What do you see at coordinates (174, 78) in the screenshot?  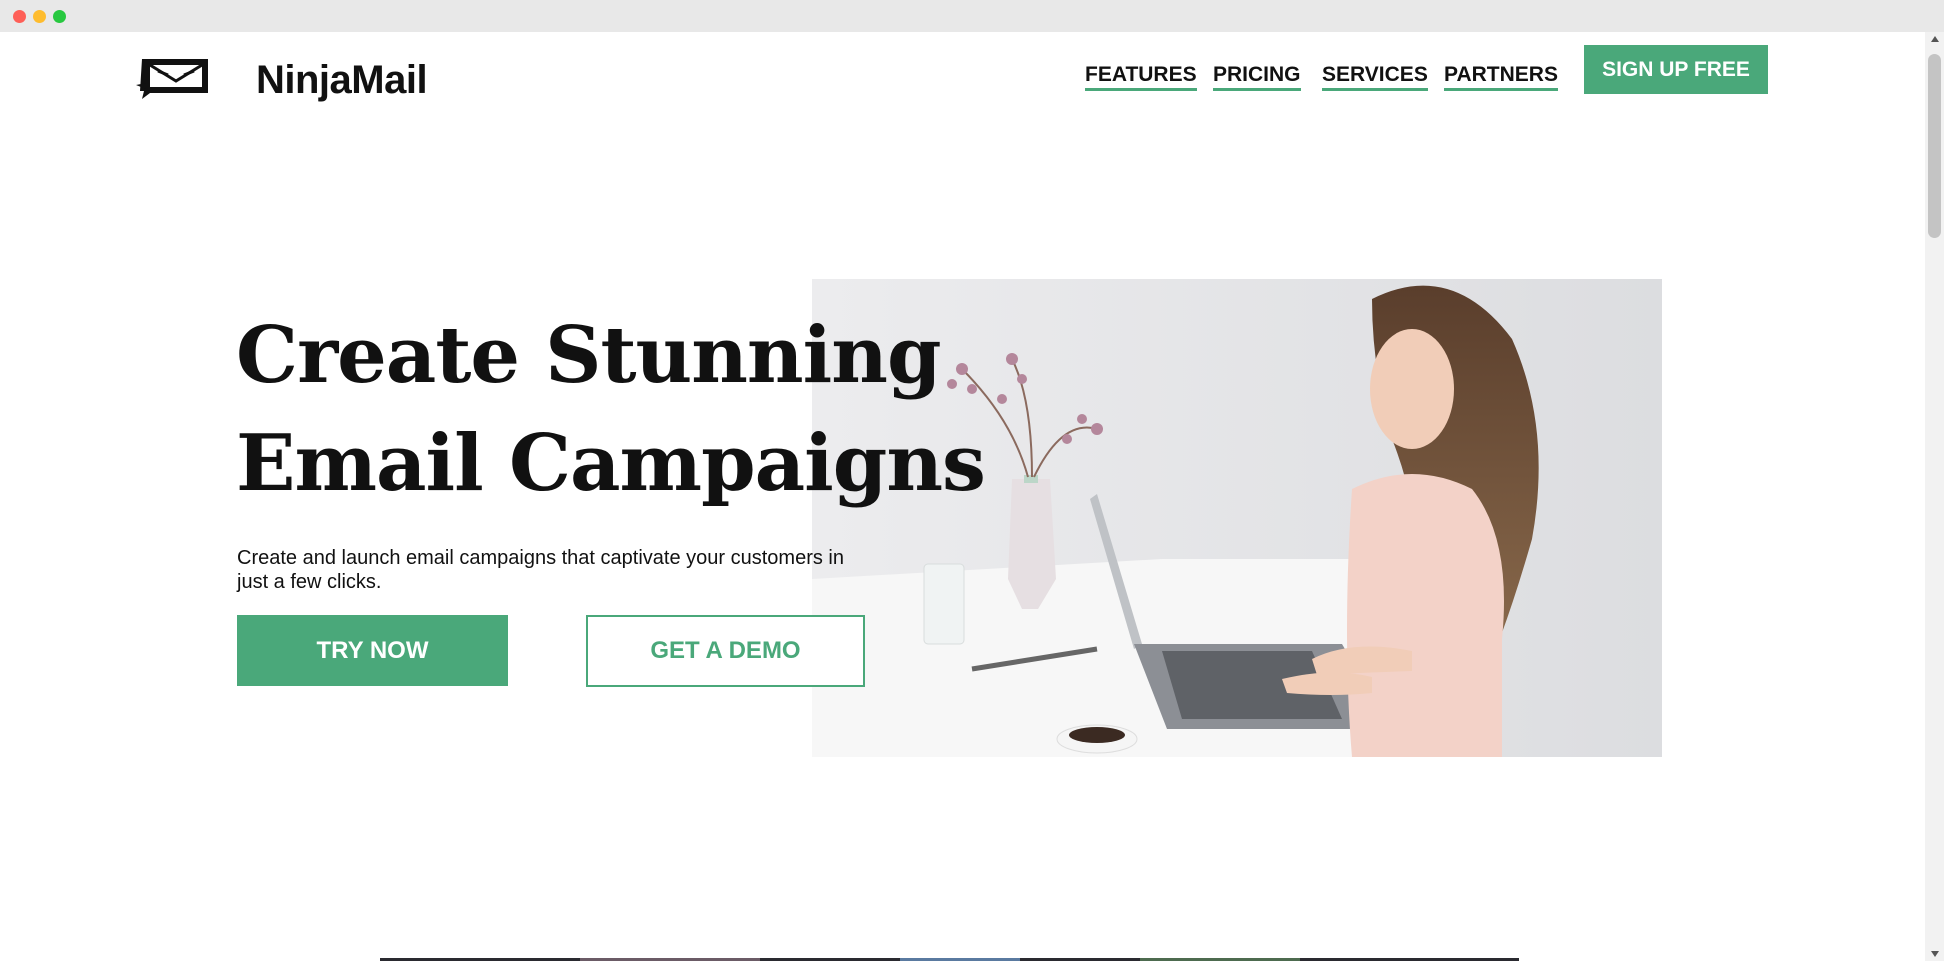 I see `ninja-envelope-icon` at bounding box center [174, 78].